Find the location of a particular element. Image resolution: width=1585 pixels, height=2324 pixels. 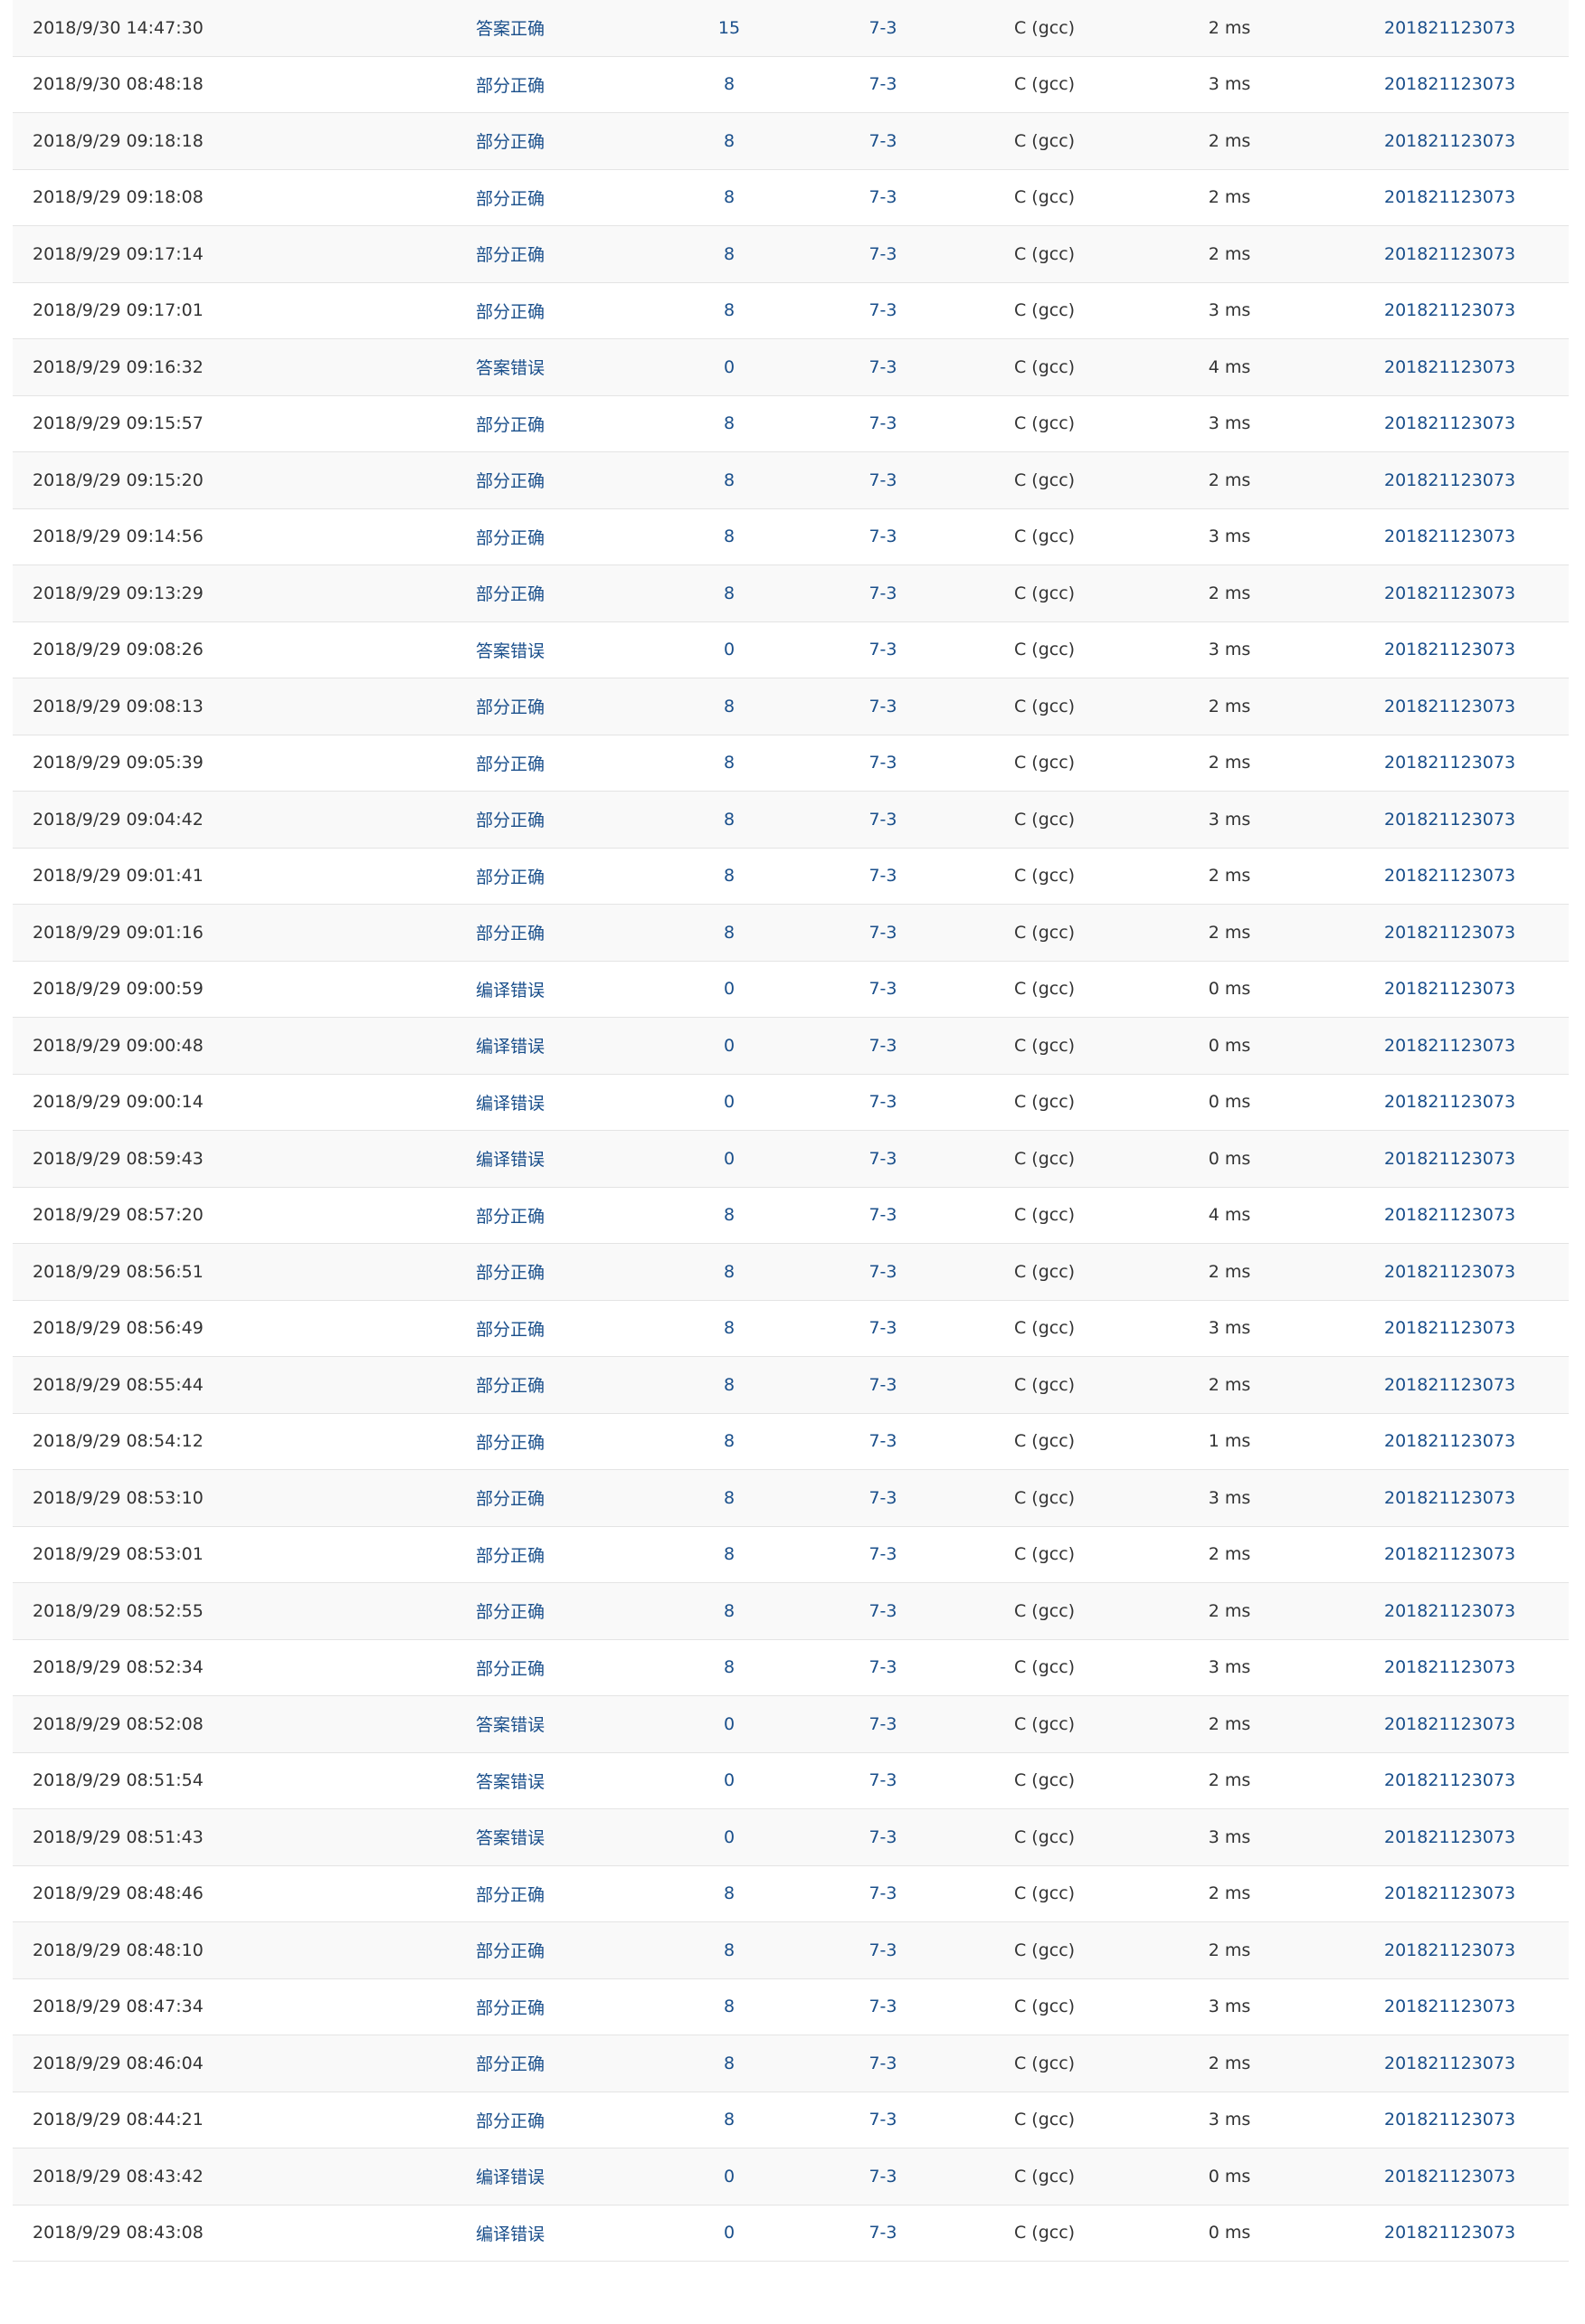

submission-score-link: 15 is located at coordinates (729, 28).